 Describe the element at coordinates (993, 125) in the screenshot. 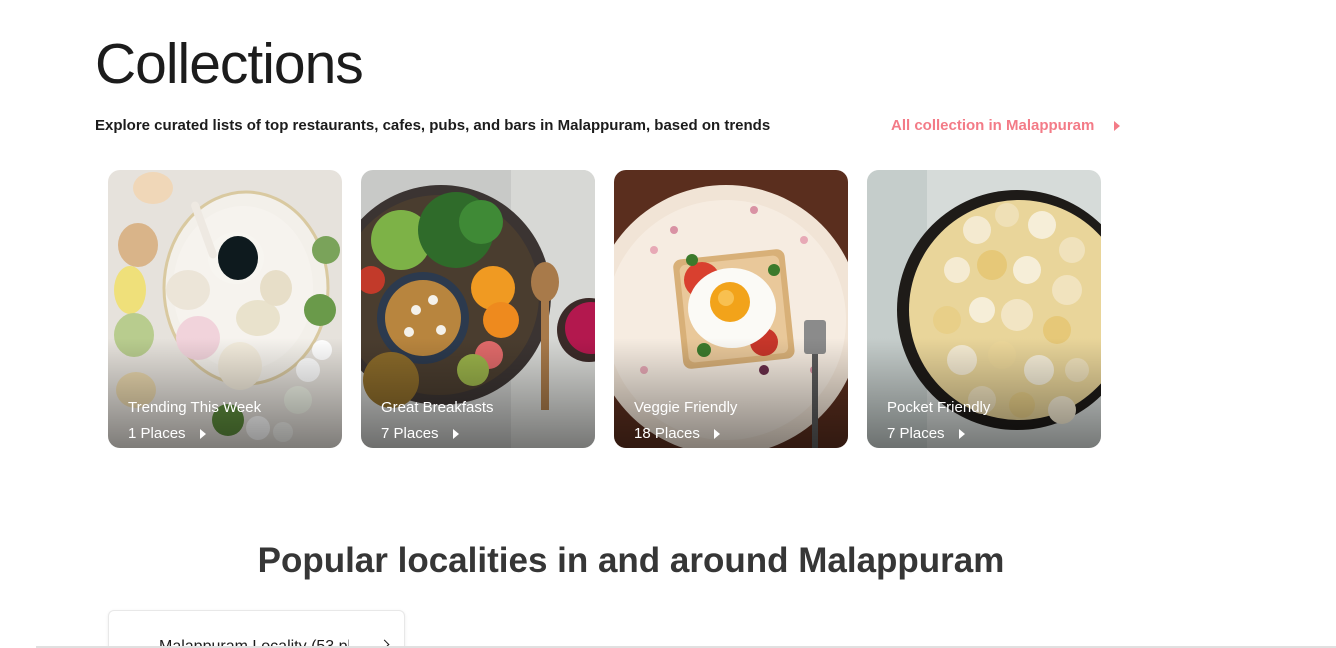

I see `all-collections-label: All collection in Malappuram` at that location.